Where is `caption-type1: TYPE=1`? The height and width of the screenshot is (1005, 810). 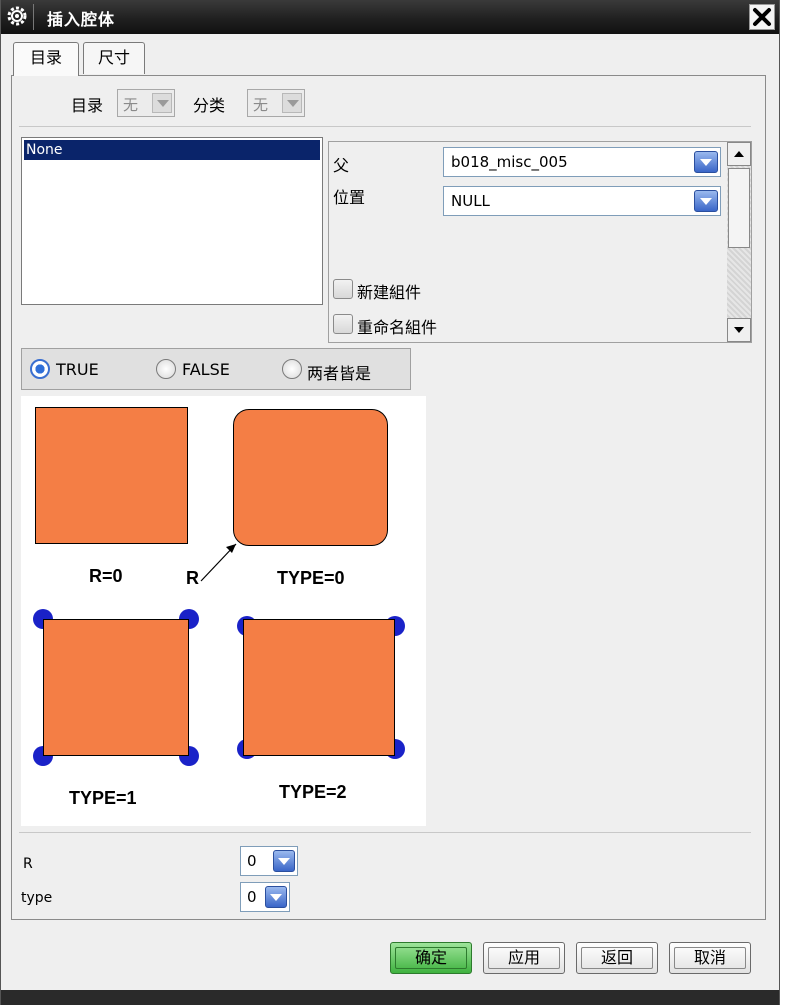 caption-type1: TYPE=1 is located at coordinates (103, 798).